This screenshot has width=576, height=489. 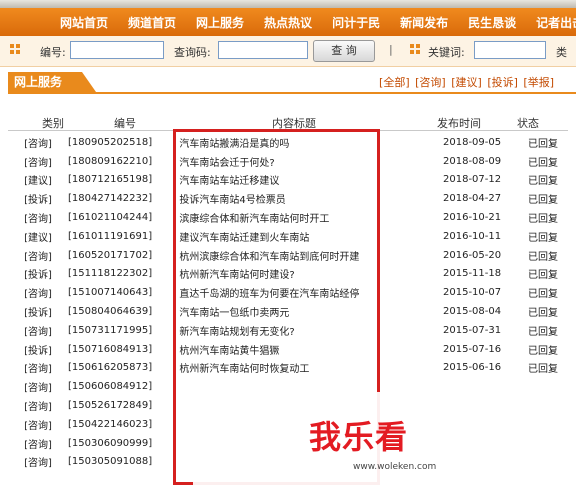 I want to click on row-date-cell: 2015-07-16, so click(x=480, y=349).